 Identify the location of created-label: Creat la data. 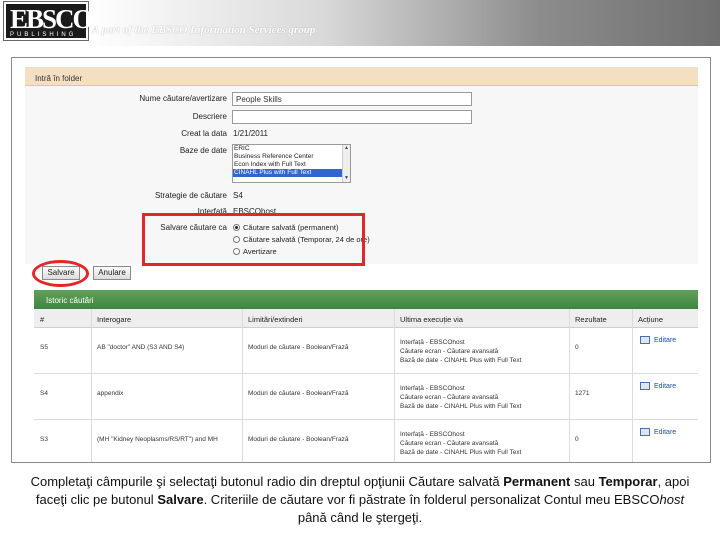
(204, 133).